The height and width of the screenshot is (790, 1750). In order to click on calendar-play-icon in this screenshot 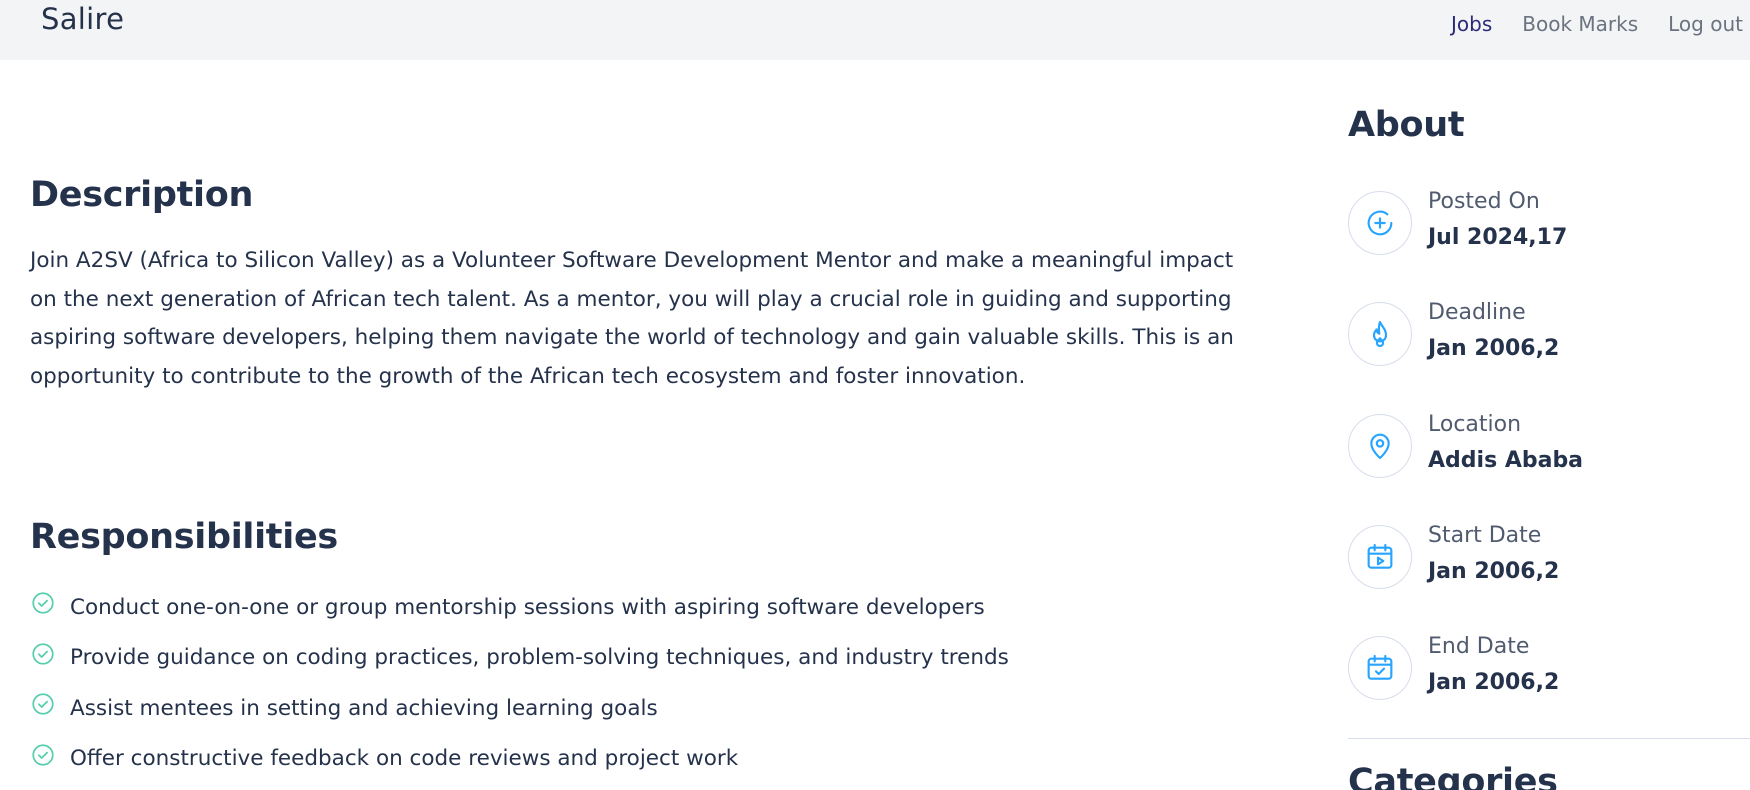, I will do `click(1380, 557)`.